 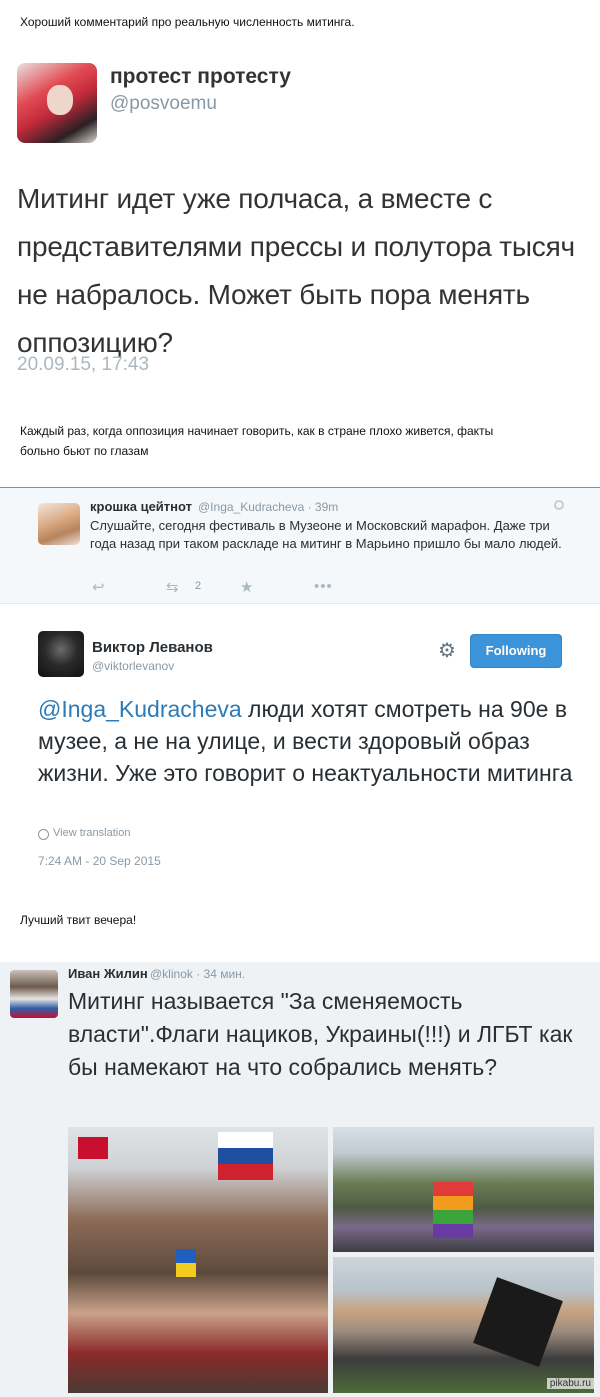 I want to click on gear-icon: ⚙, so click(x=447, y=651).